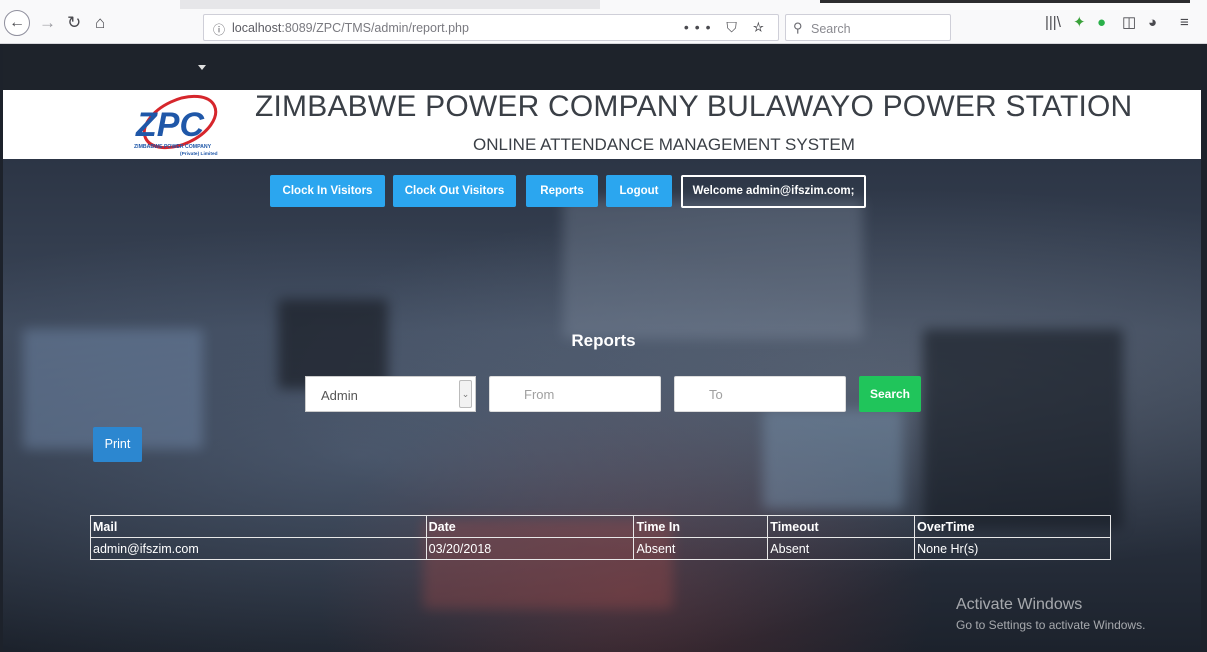  I want to click on logo-caption-2: (Private) Limited, so click(199, 154).